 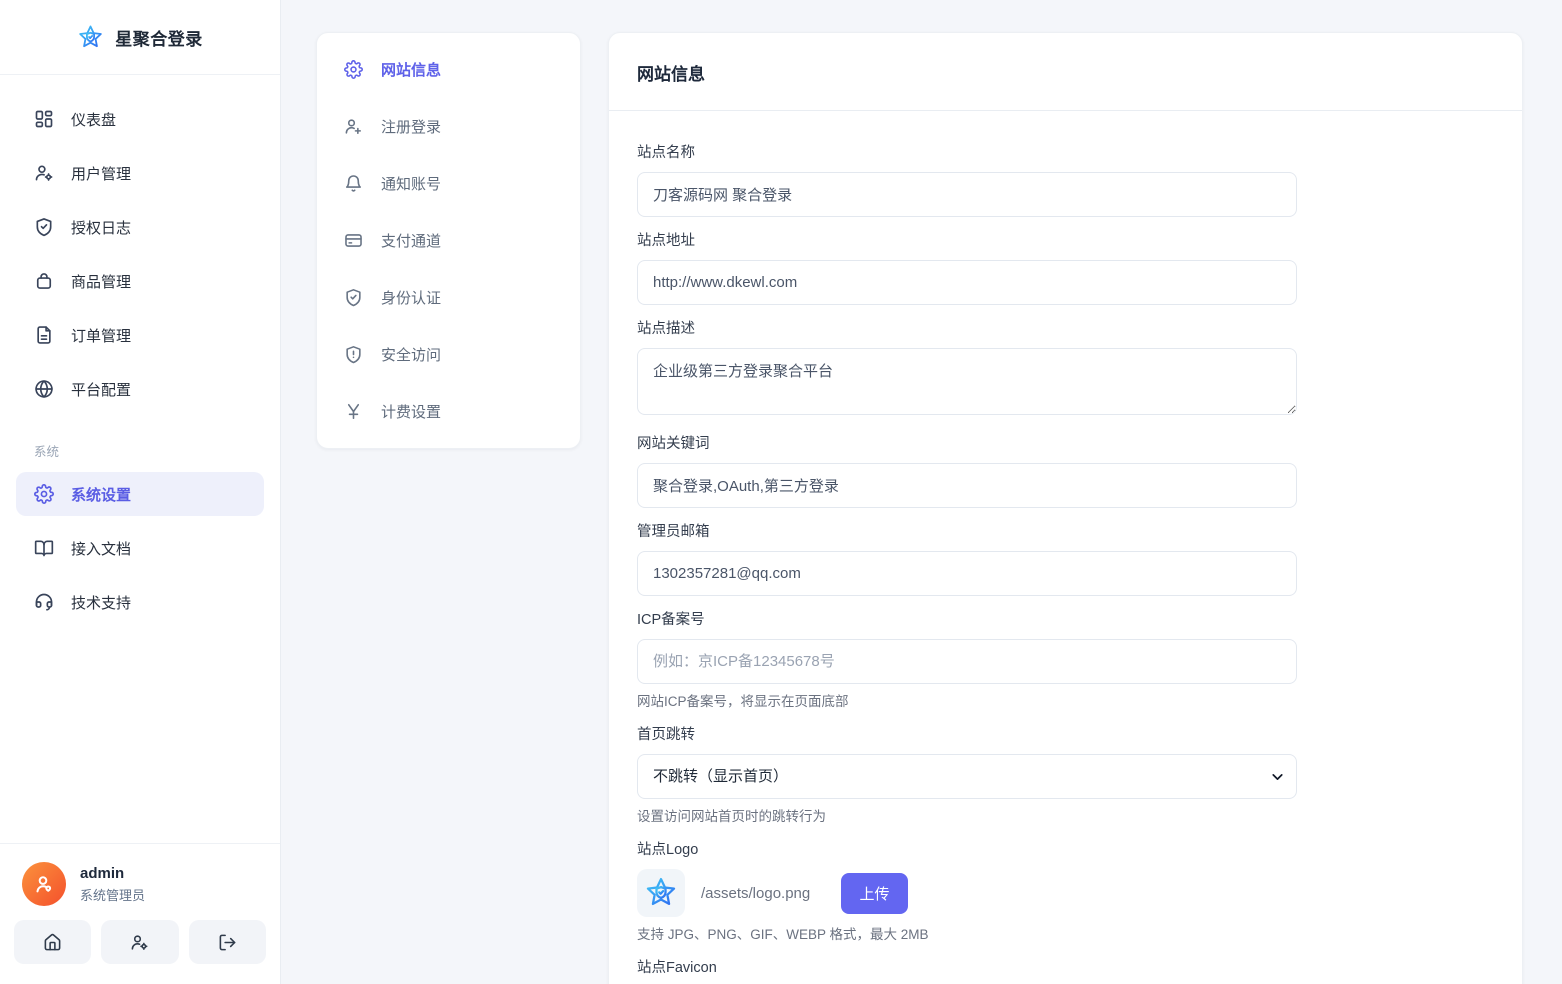 I want to click on logout-icon, so click(x=227, y=942).